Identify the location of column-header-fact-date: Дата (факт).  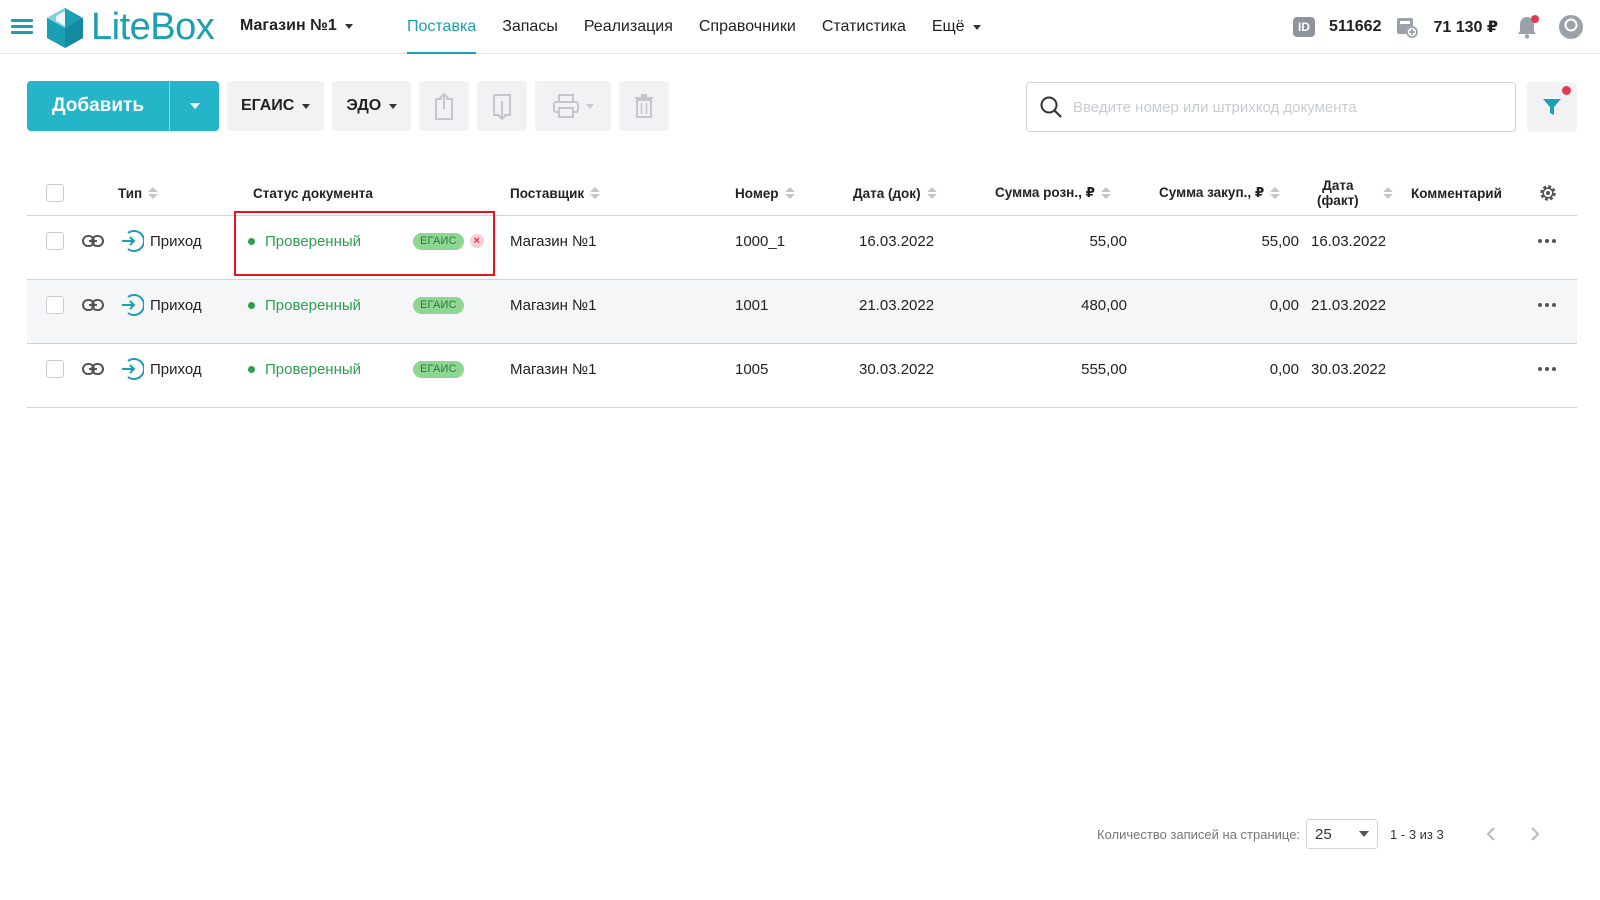
(1355, 193).